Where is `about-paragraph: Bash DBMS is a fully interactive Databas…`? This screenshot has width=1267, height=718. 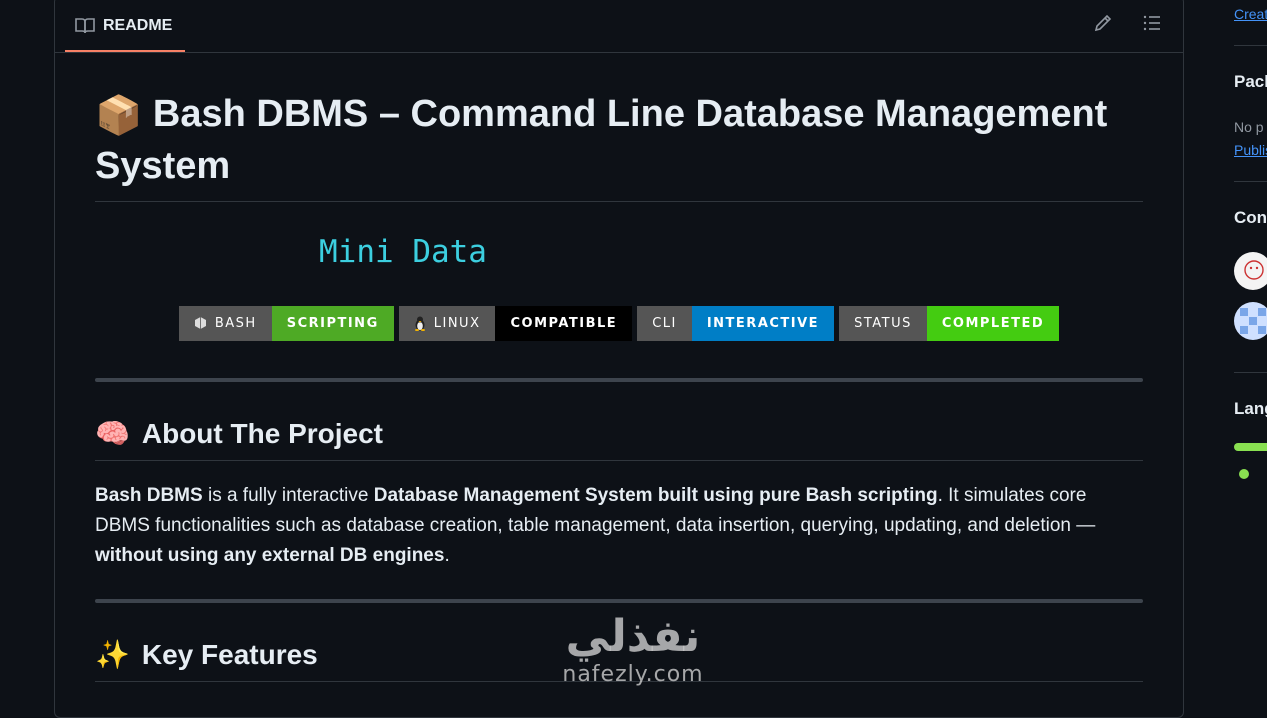 about-paragraph: Bash DBMS is a fully interactive Databas… is located at coordinates (619, 526).